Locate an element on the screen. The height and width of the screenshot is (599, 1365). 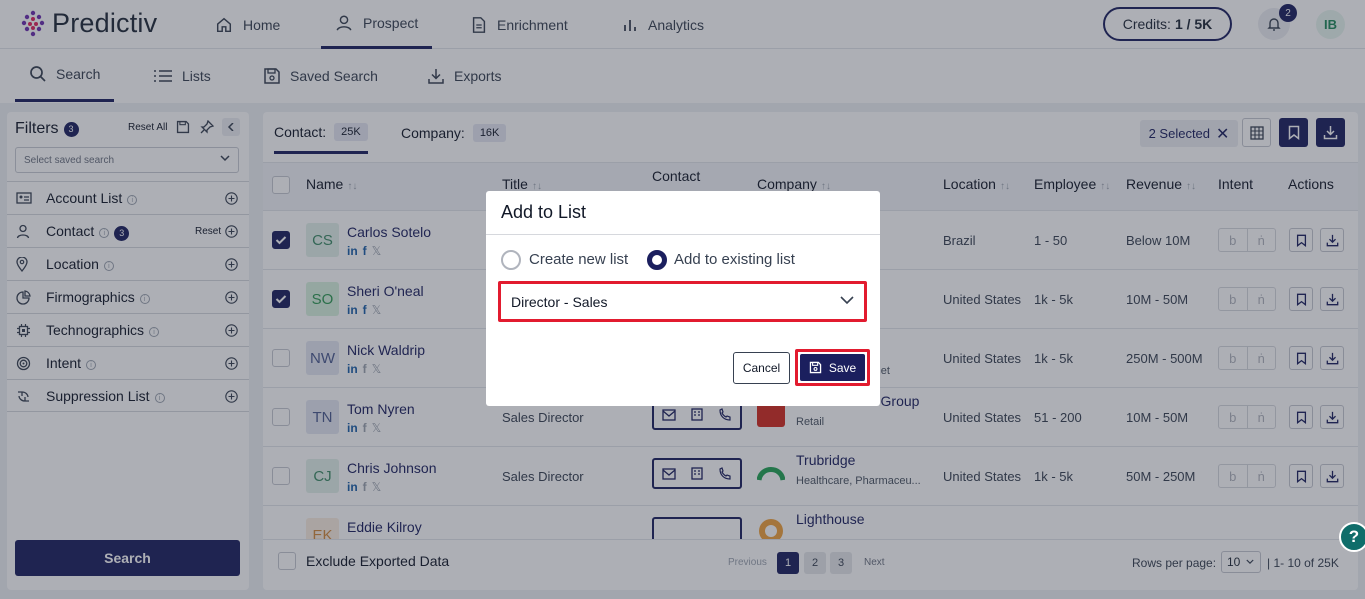
save-button-label: Save is located at coordinates (842, 367).